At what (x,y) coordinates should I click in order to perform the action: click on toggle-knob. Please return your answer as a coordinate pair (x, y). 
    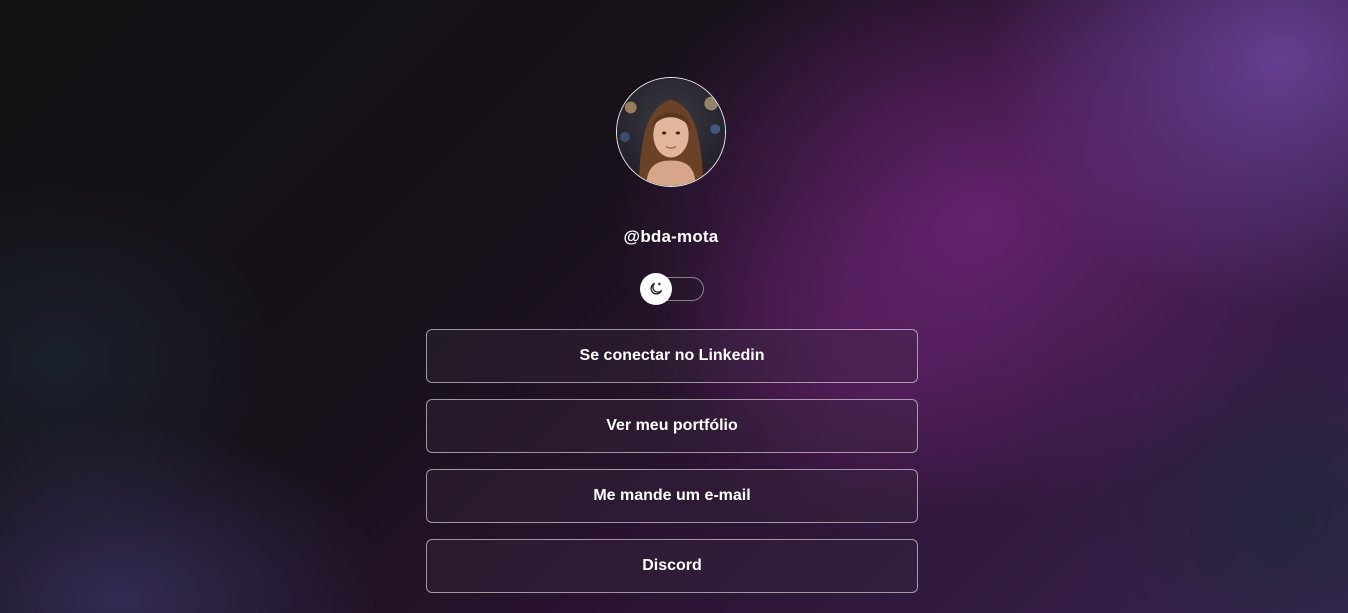
    Looking at the image, I should click on (656, 289).